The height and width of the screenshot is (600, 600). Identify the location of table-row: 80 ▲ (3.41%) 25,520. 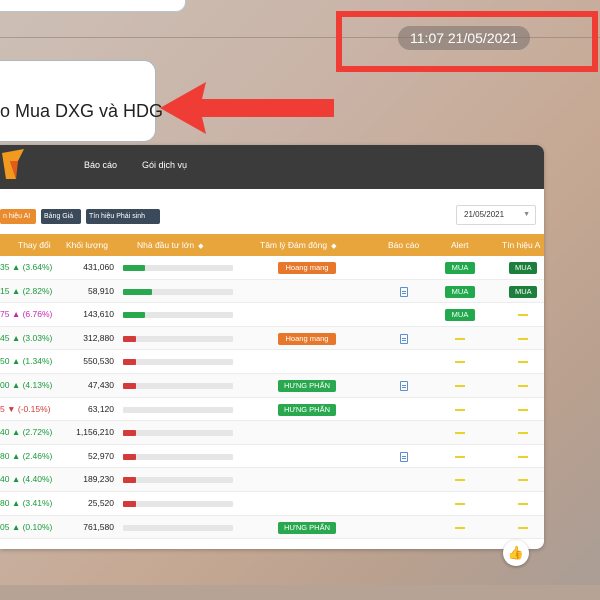
(272, 504).